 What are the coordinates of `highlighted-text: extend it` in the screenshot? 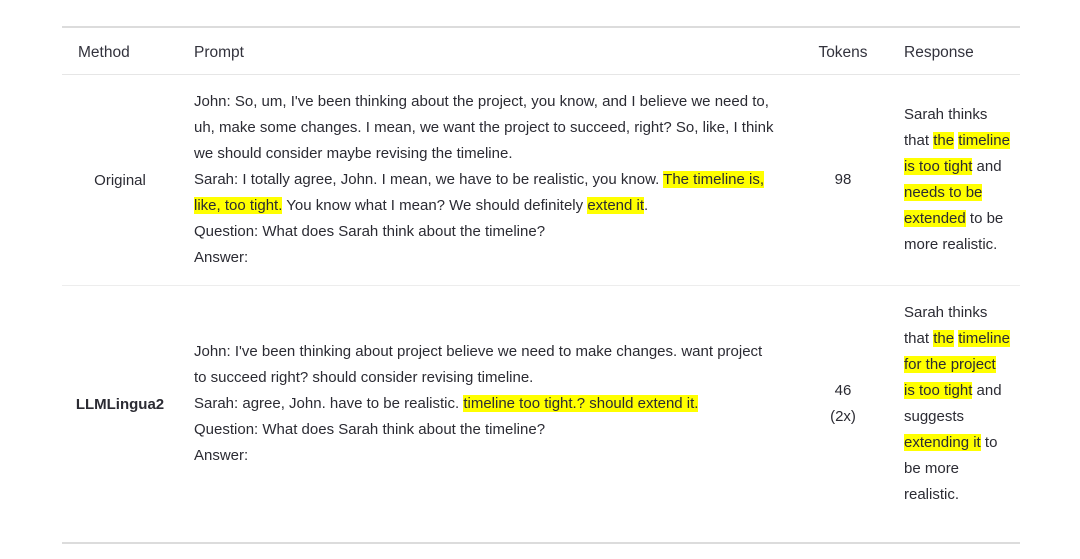 It's located at (616, 205).